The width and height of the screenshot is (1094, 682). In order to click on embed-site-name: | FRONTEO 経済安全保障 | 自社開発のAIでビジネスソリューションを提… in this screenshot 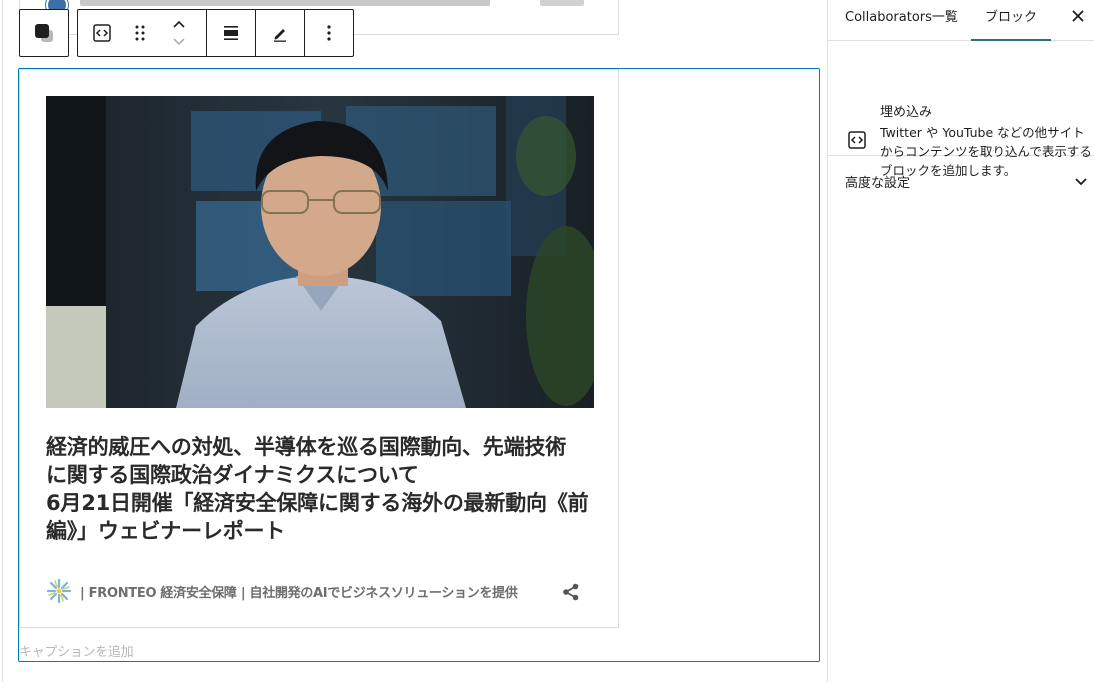, I will do `click(299, 593)`.